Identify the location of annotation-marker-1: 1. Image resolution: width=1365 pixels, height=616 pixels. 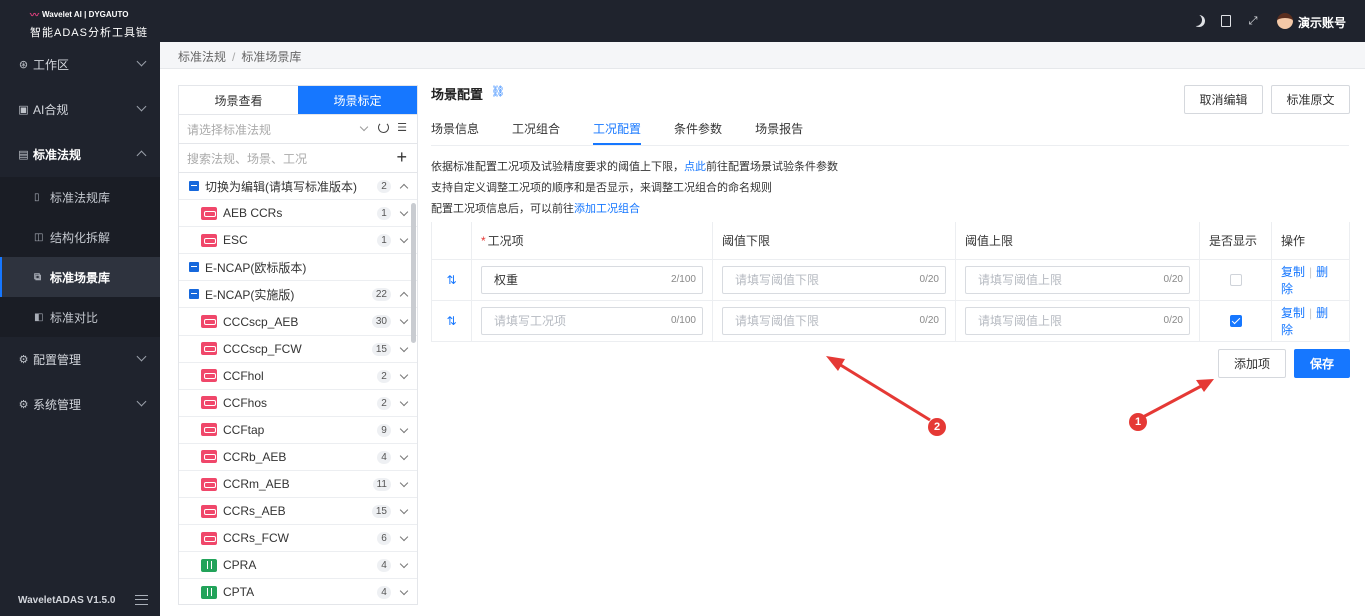
(1138, 422).